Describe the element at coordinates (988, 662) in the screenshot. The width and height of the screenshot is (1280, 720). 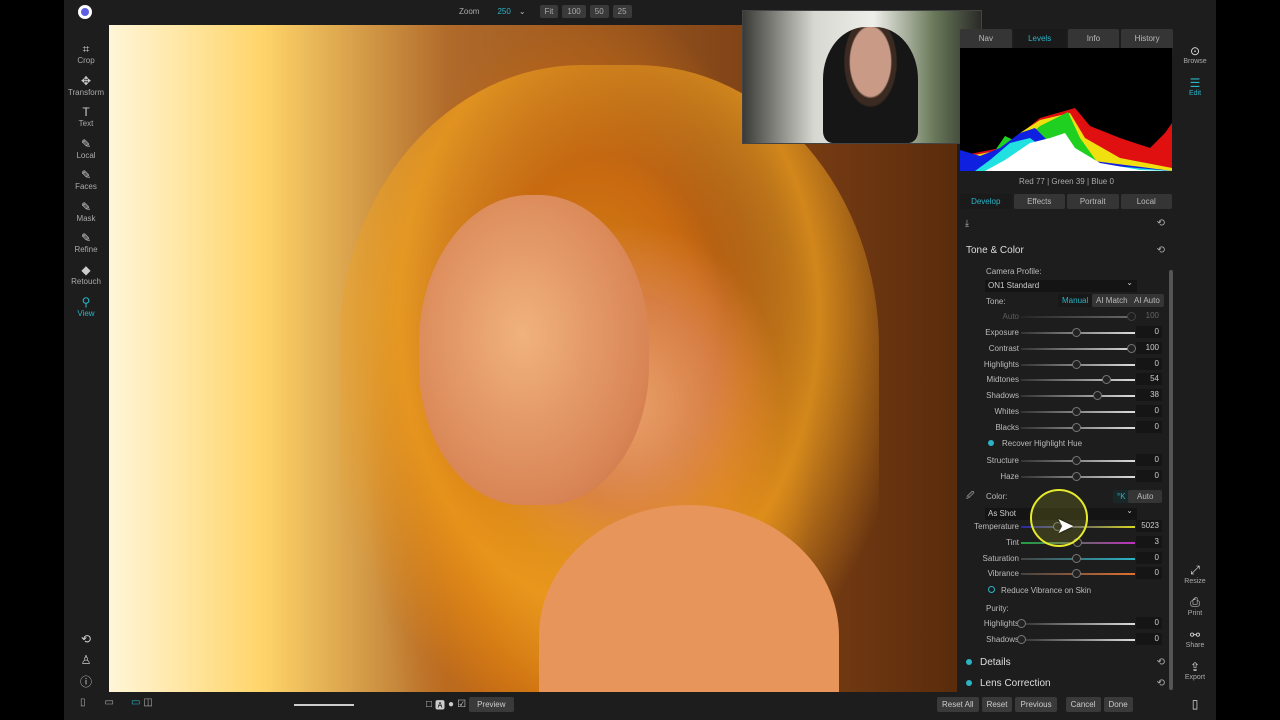
I see `details-section: Details` at that location.